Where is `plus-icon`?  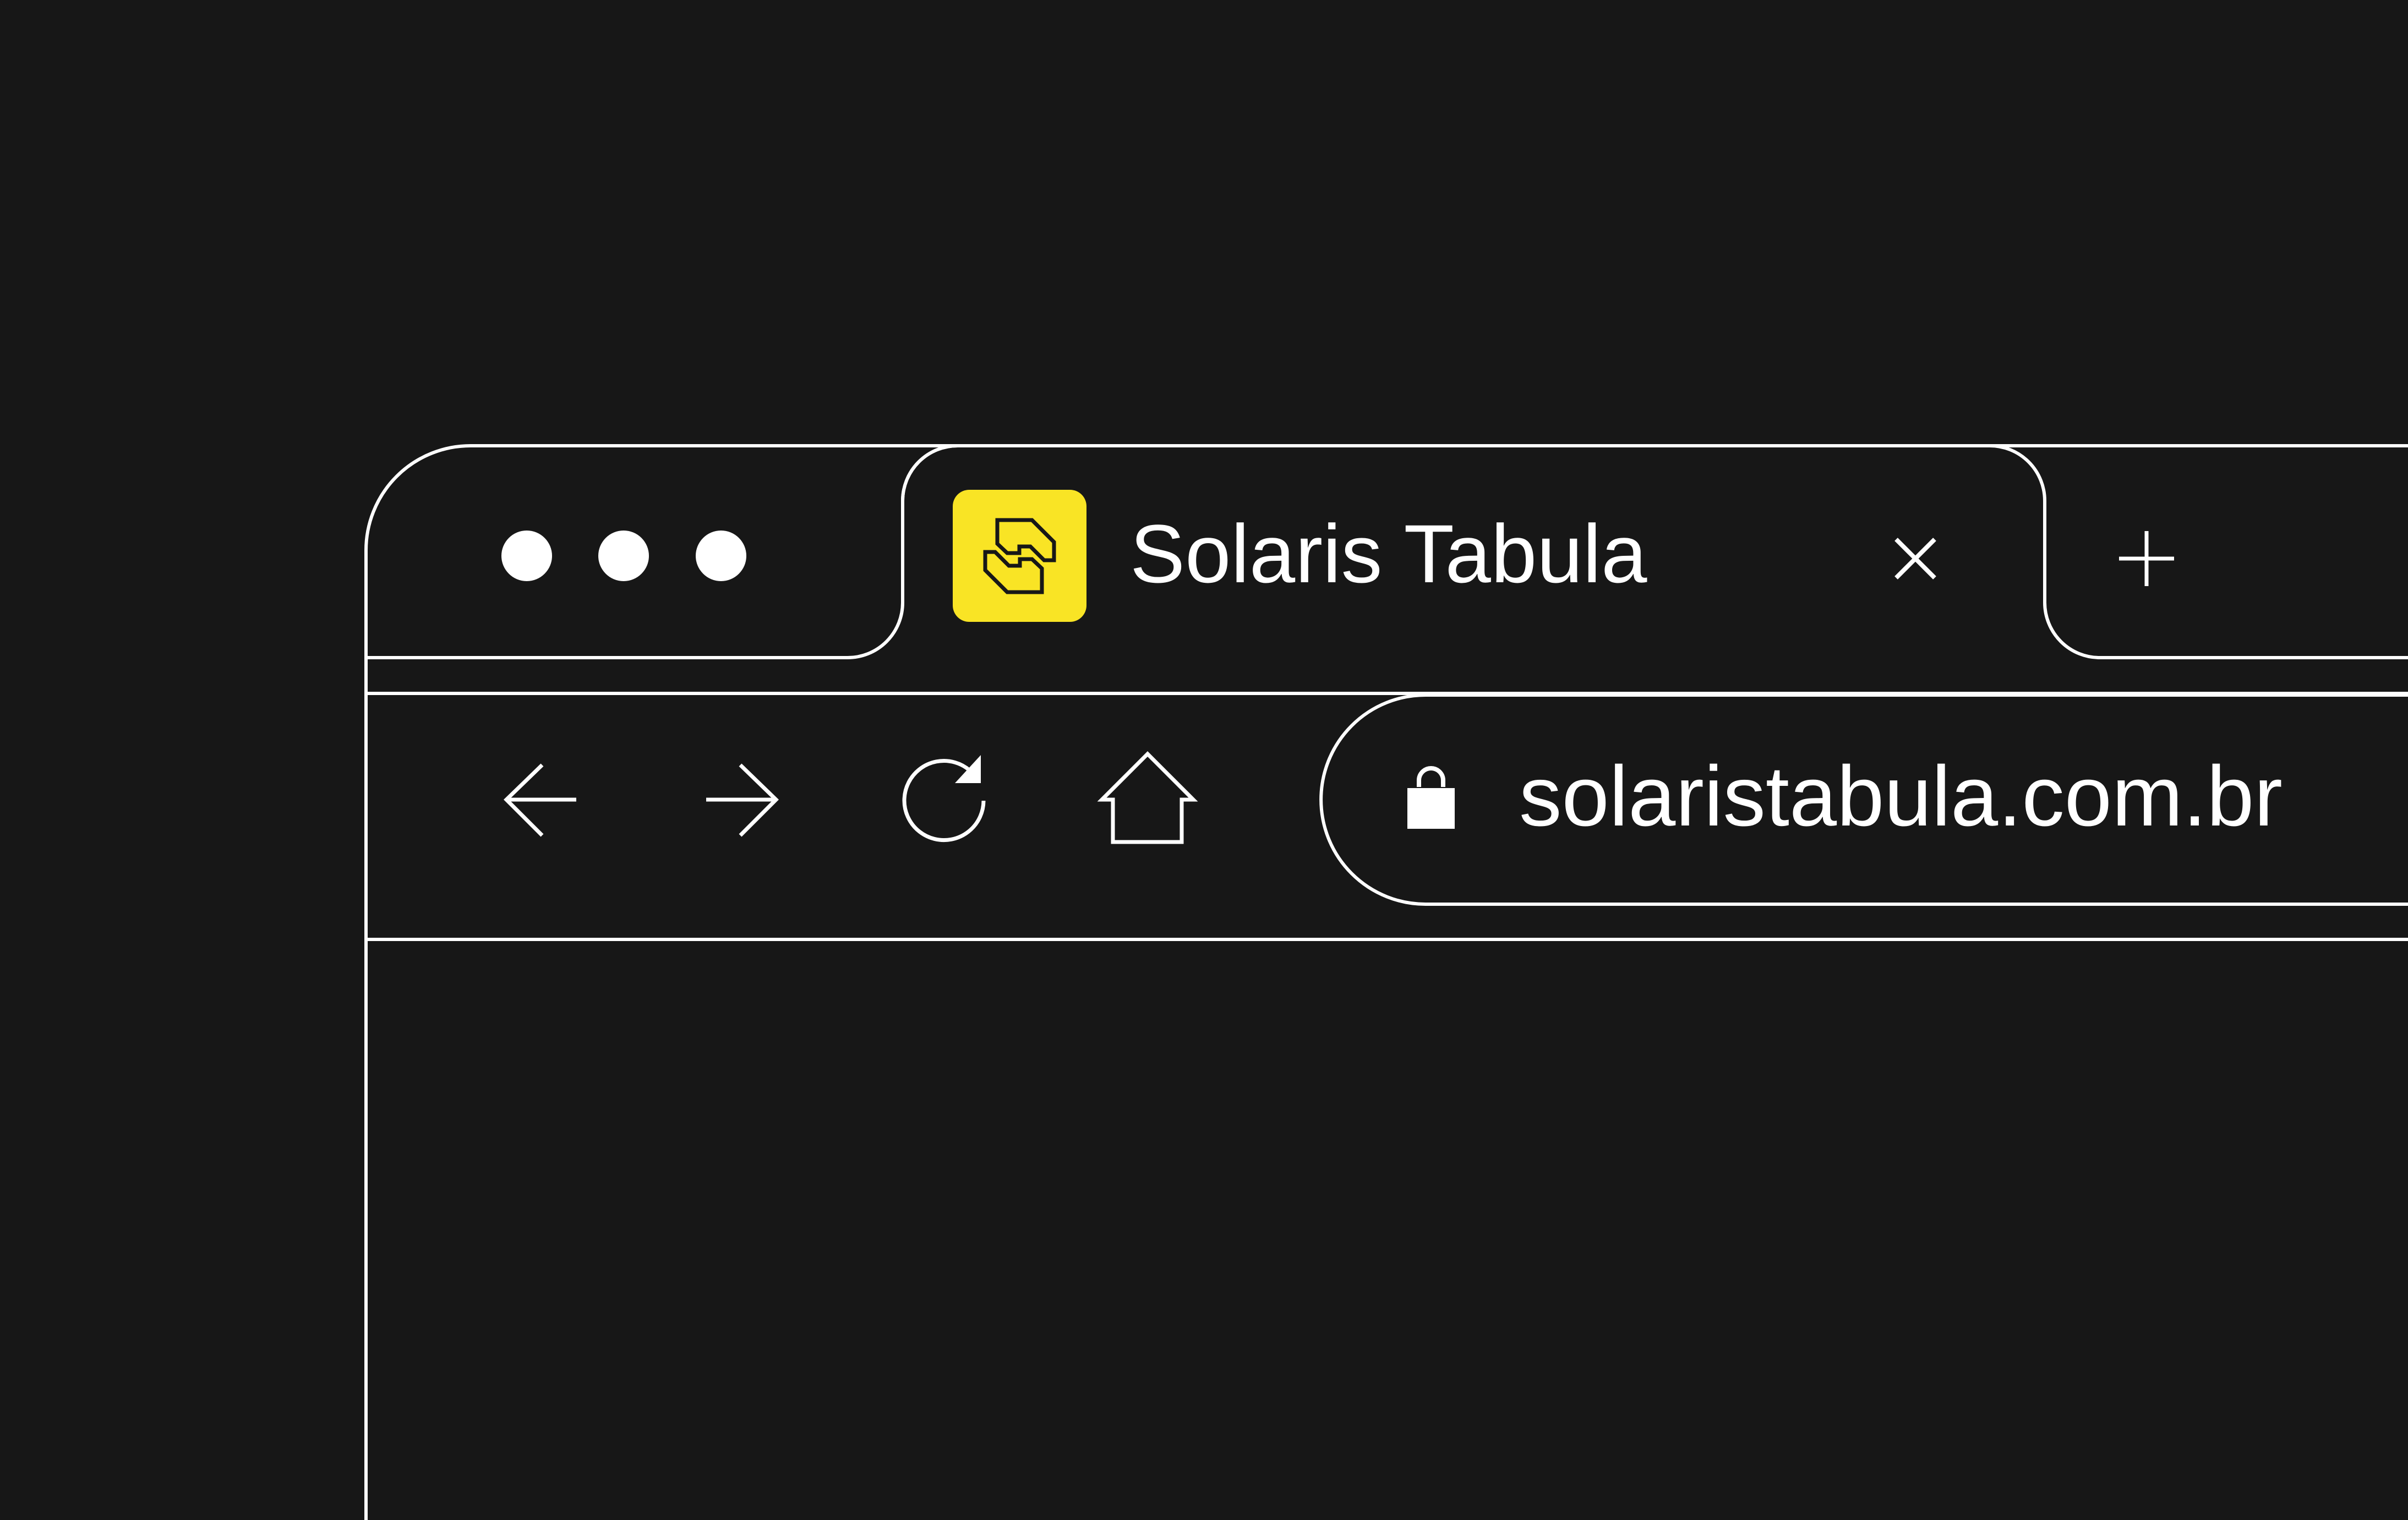
plus-icon is located at coordinates (2146, 557).